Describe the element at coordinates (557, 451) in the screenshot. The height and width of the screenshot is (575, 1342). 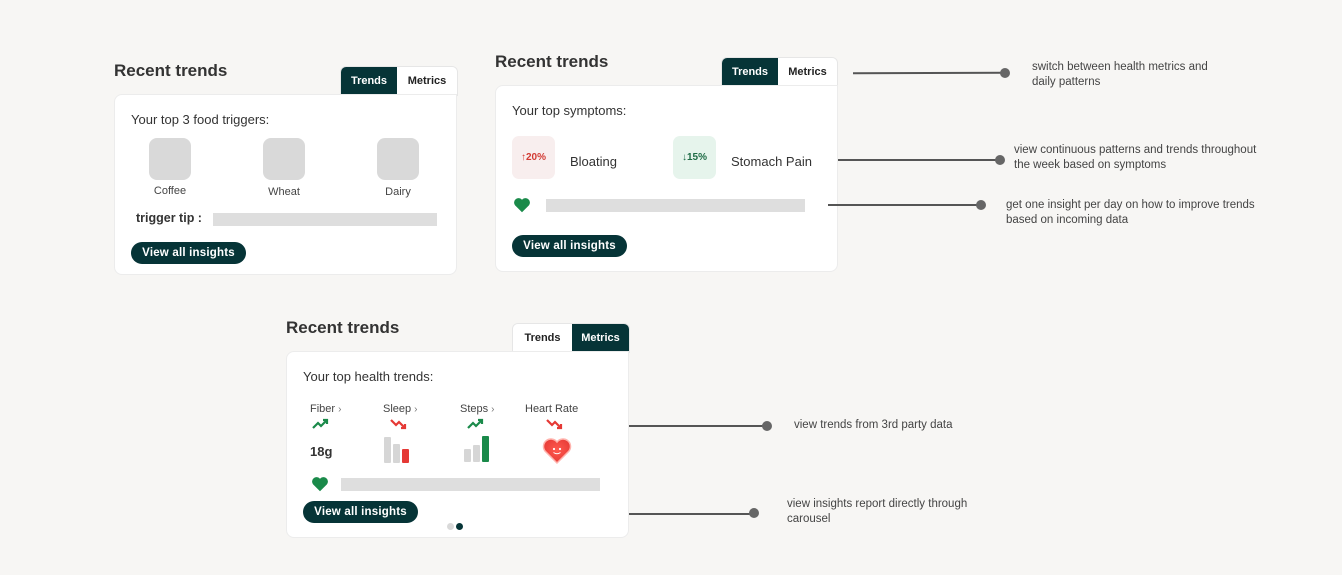
I see `heart-rate-icon` at that location.